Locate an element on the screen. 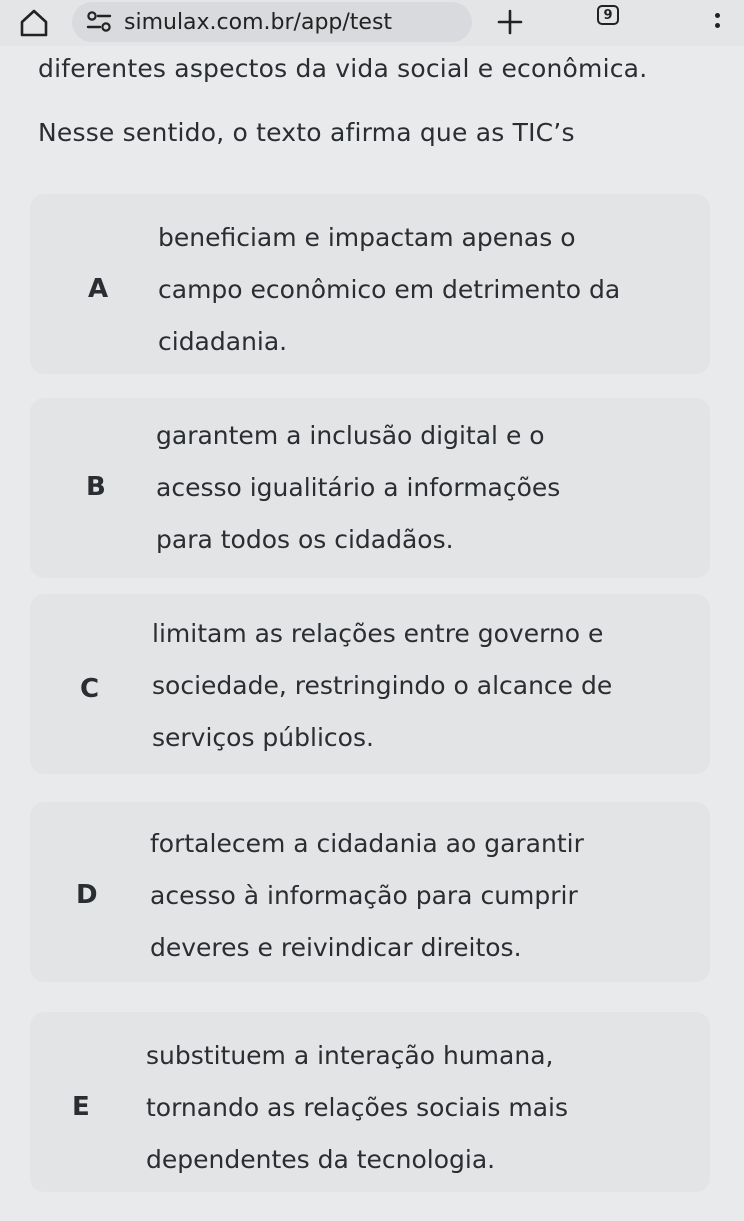 This screenshot has height=1221, width=744. url-text: simulax.com.br/app/test is located at coordinates (258, 22).